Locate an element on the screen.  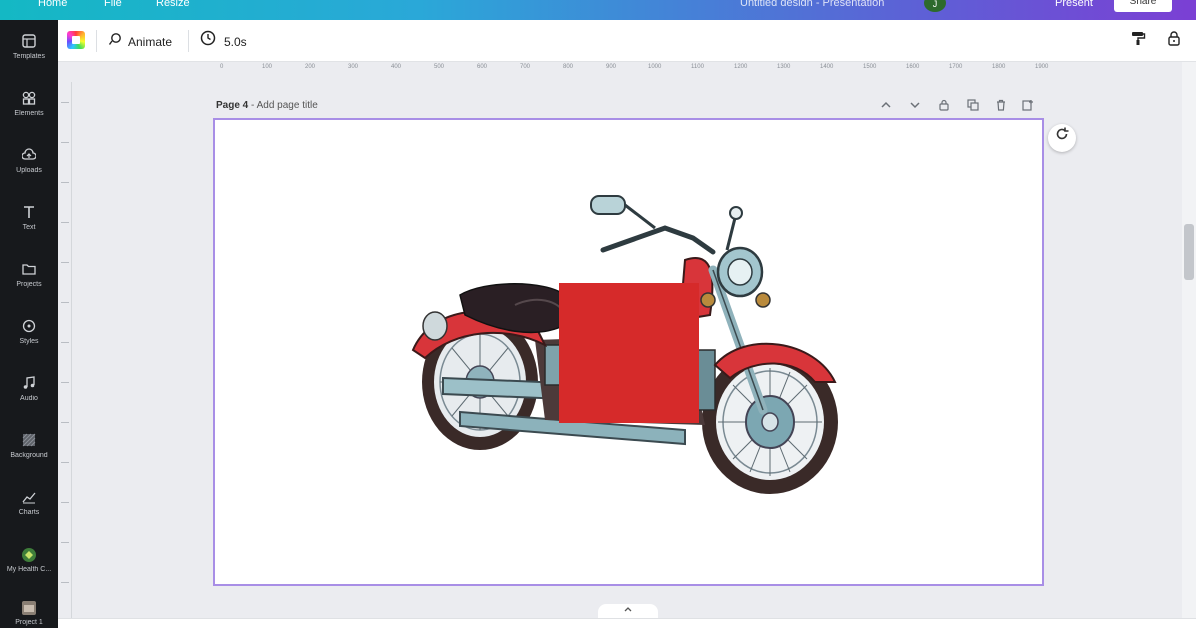
sidebar-item-templates: Templates is located at coordinates (29, 60).